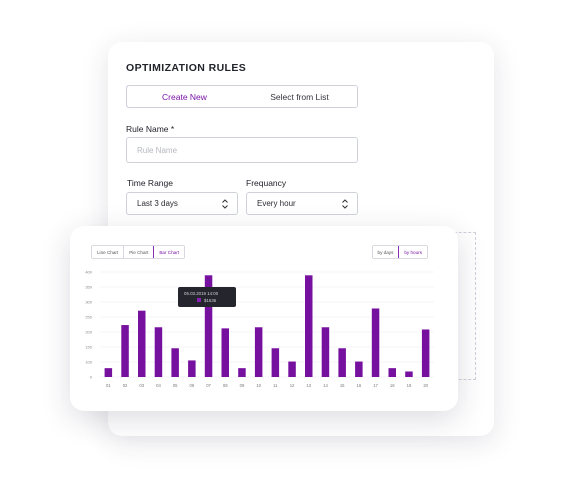 The height and width of the screenshot is (500, 570). Describe the element at coordinates (308, 385) in the screenshot. I see `x-tick-label: 13` at that location.